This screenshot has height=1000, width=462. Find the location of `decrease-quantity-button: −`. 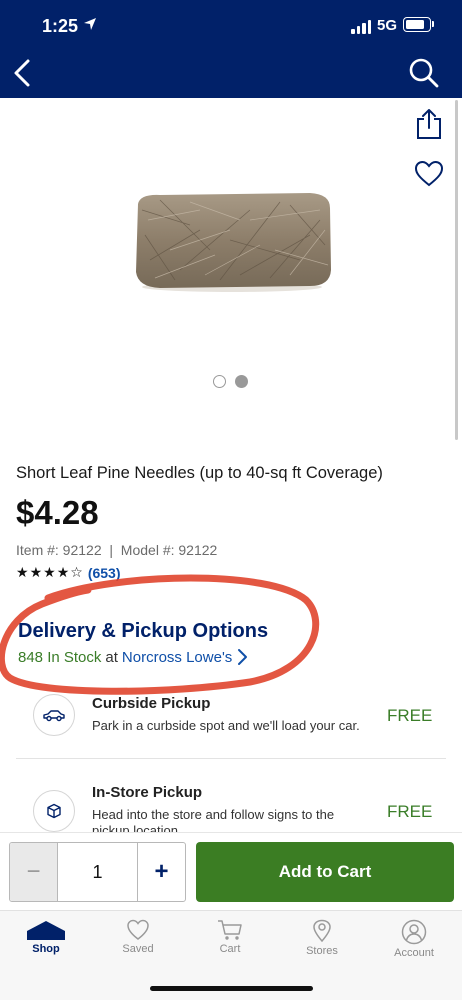

decrease-quantity-button: − is located at coordinates (34, 872).